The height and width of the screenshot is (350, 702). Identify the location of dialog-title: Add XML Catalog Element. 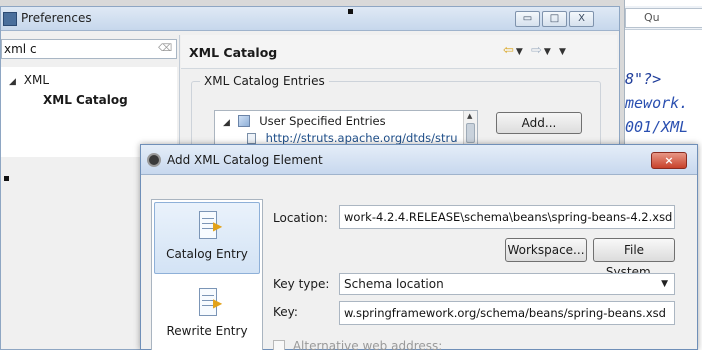
(245, 160).